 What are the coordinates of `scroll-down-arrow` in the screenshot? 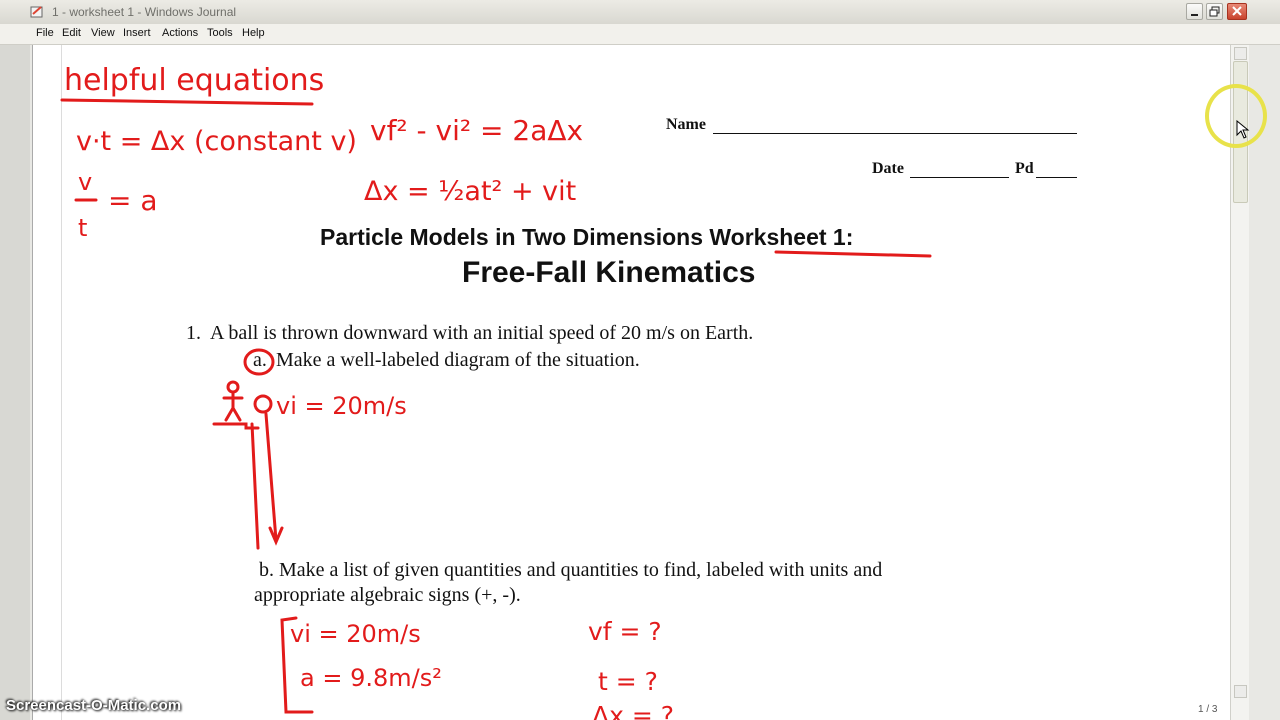 It's located at (1240, 691).